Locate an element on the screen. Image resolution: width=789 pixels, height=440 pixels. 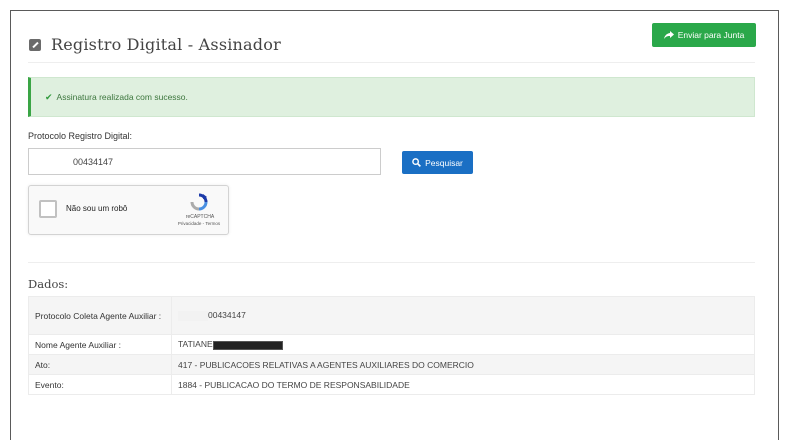
alert-message: Assinatura realizada com sucesso. is located at coordinates (122, 97).